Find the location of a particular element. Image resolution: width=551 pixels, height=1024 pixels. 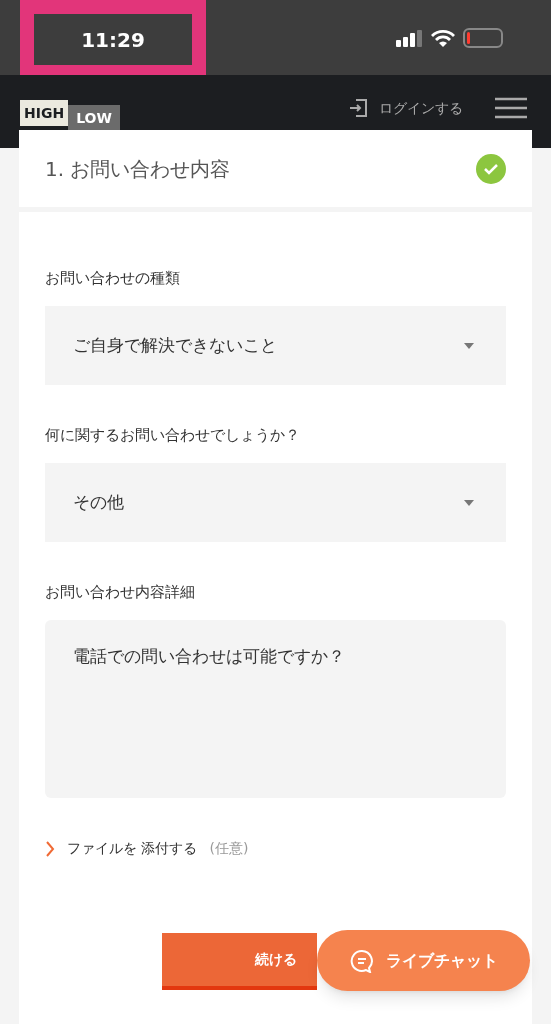

logo: HIGH LOW is located at coordinates (70, 113).